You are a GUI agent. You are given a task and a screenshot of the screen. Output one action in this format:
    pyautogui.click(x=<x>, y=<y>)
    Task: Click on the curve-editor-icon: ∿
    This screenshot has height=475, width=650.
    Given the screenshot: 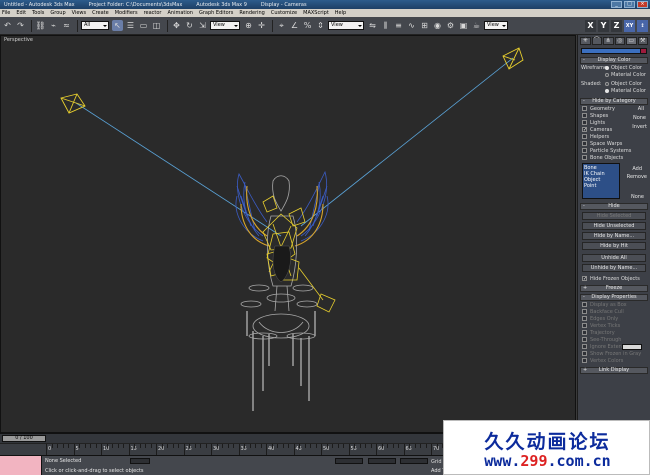 What is the action you would take?
    pyautogui.click(x=411, y=25)
    